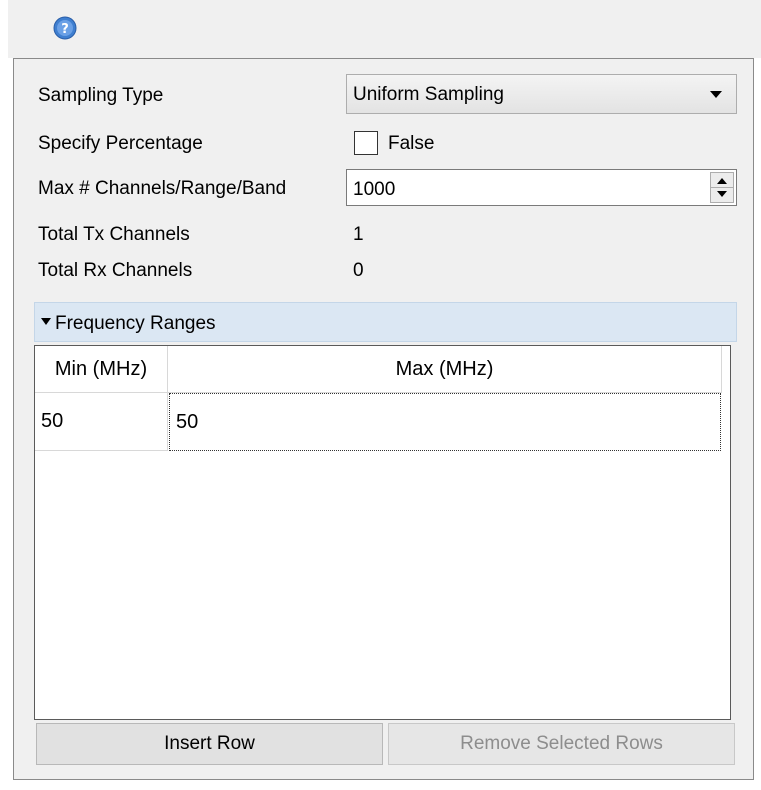 This screenshot has height=790, width=761. Describe the element at coordinates (120, 143) in the screenshot. I see `specify-percentage-label: Specify Percentage` at that location.